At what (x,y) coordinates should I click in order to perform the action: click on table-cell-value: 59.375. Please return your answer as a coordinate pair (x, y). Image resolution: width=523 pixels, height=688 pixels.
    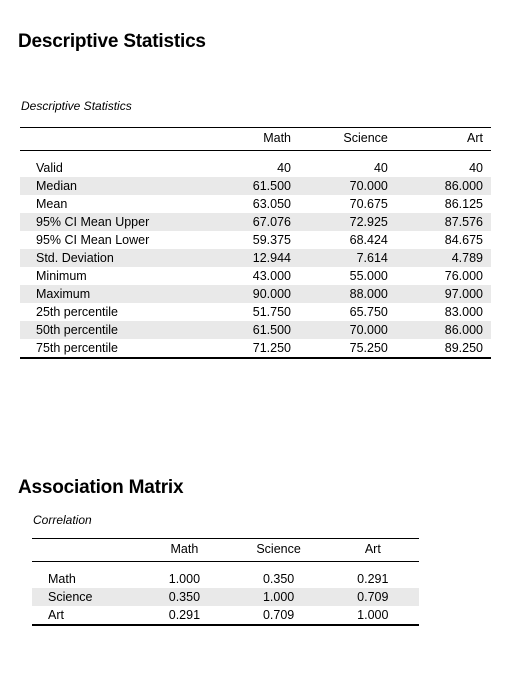
    Looking at the image, I should click on (271, 240).